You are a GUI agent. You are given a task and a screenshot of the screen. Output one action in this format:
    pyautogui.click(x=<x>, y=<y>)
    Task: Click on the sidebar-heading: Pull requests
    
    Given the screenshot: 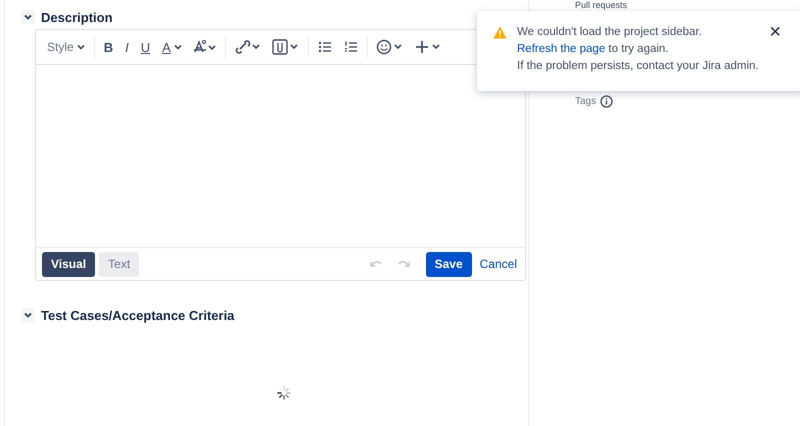 What is the action you would take?
    pyautogui.click(x=601, y=5)
    